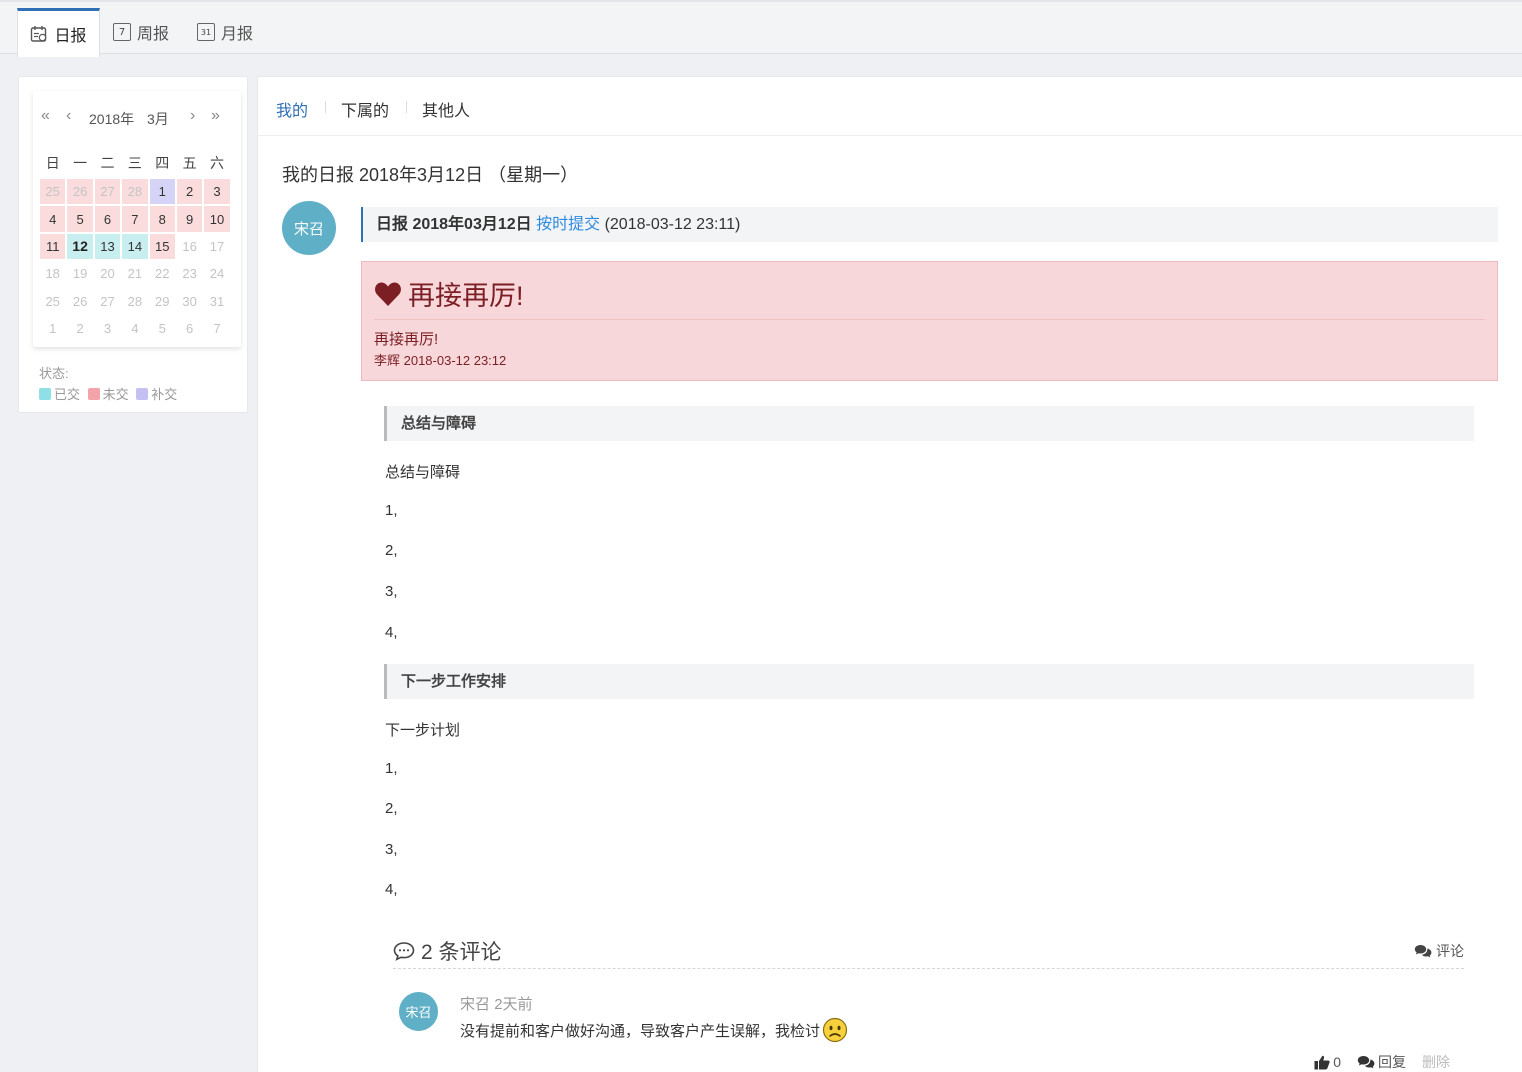 This screenshot has width=1522, height=1072. I want to click on like-count: 0, so click(1337, 1062).